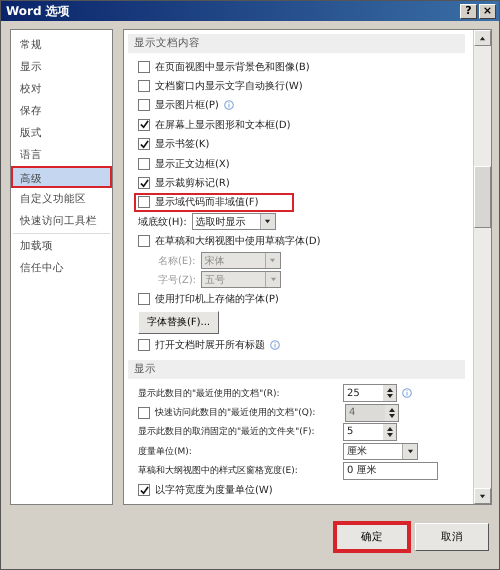  What do you see at coordinates (218, 471) in the screenshot?
I see `field-label: 草稿和大纲视图中的样式区窗格宽度(E):` at bounding box center [218, 471].